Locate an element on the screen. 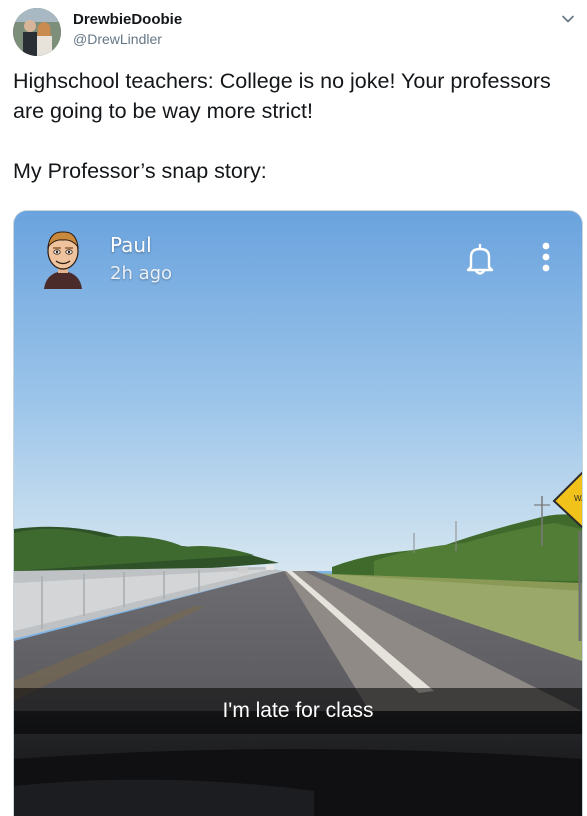  snap-caption: I'm late for class is located at coordinates (298, 710).